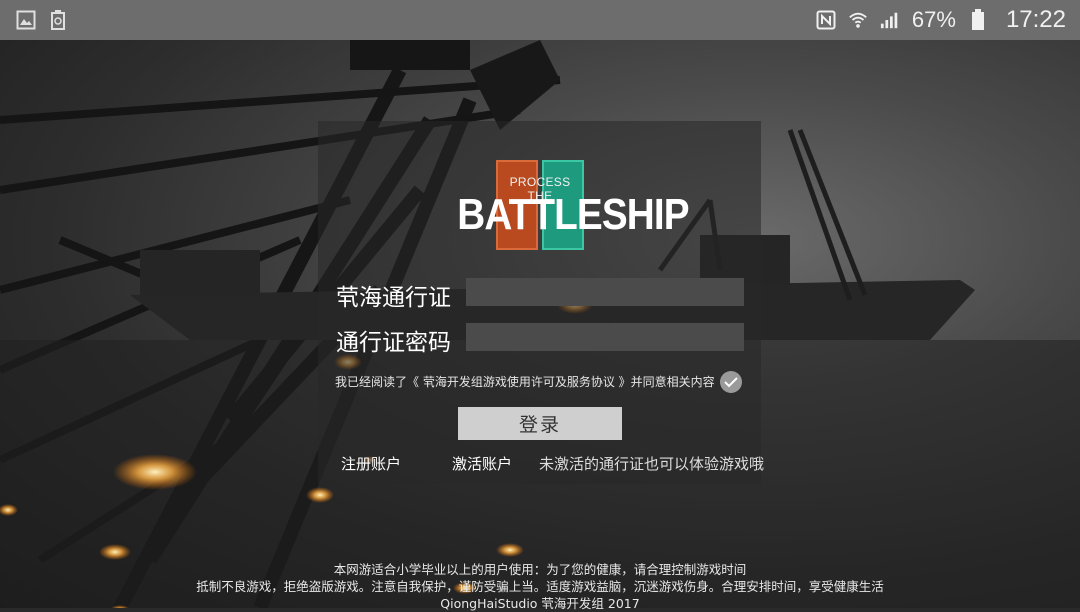 The image size is (1080, 612). I want to click on checkmark-icon, so click(731, 382).